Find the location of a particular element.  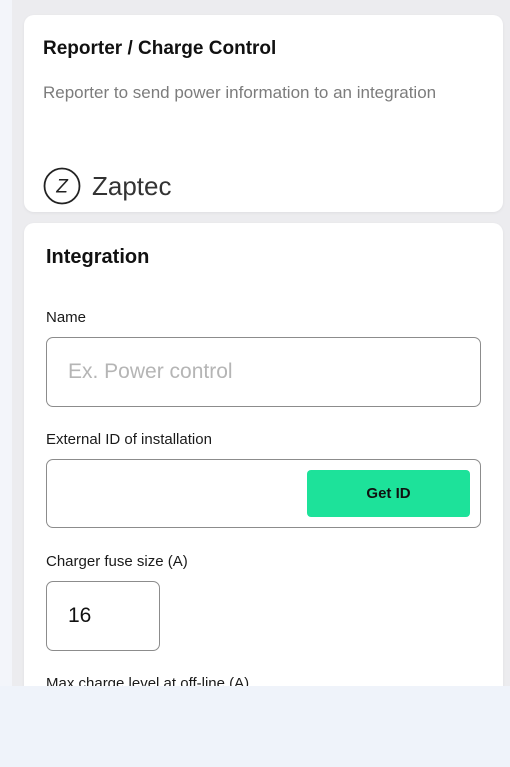

max-charge-label: Max charge level at off-line (A) is located at coordinates (148, 680).